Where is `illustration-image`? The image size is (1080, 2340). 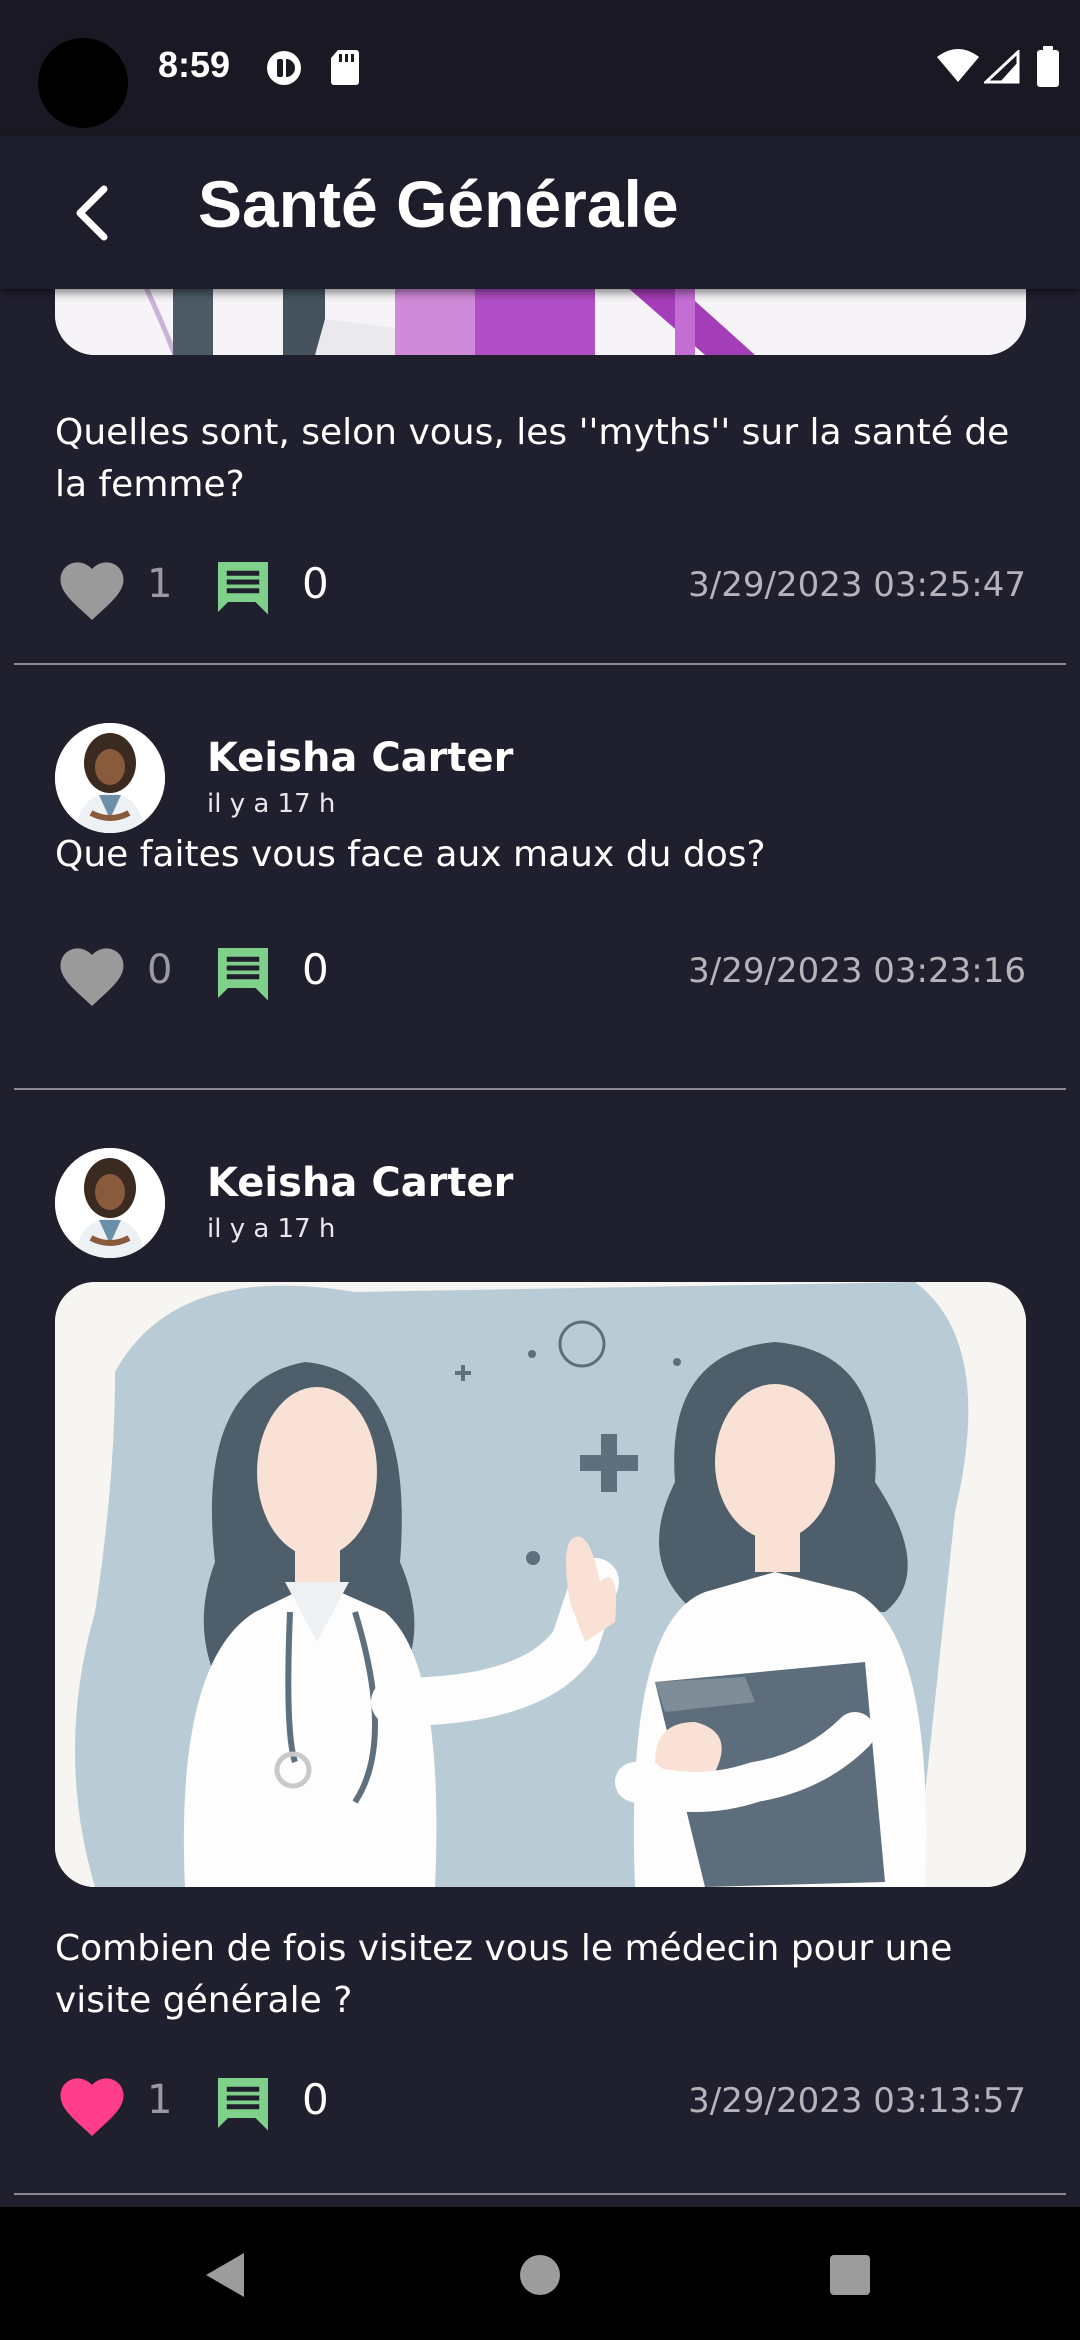 illustration-image is located at coordinates (540, 322).